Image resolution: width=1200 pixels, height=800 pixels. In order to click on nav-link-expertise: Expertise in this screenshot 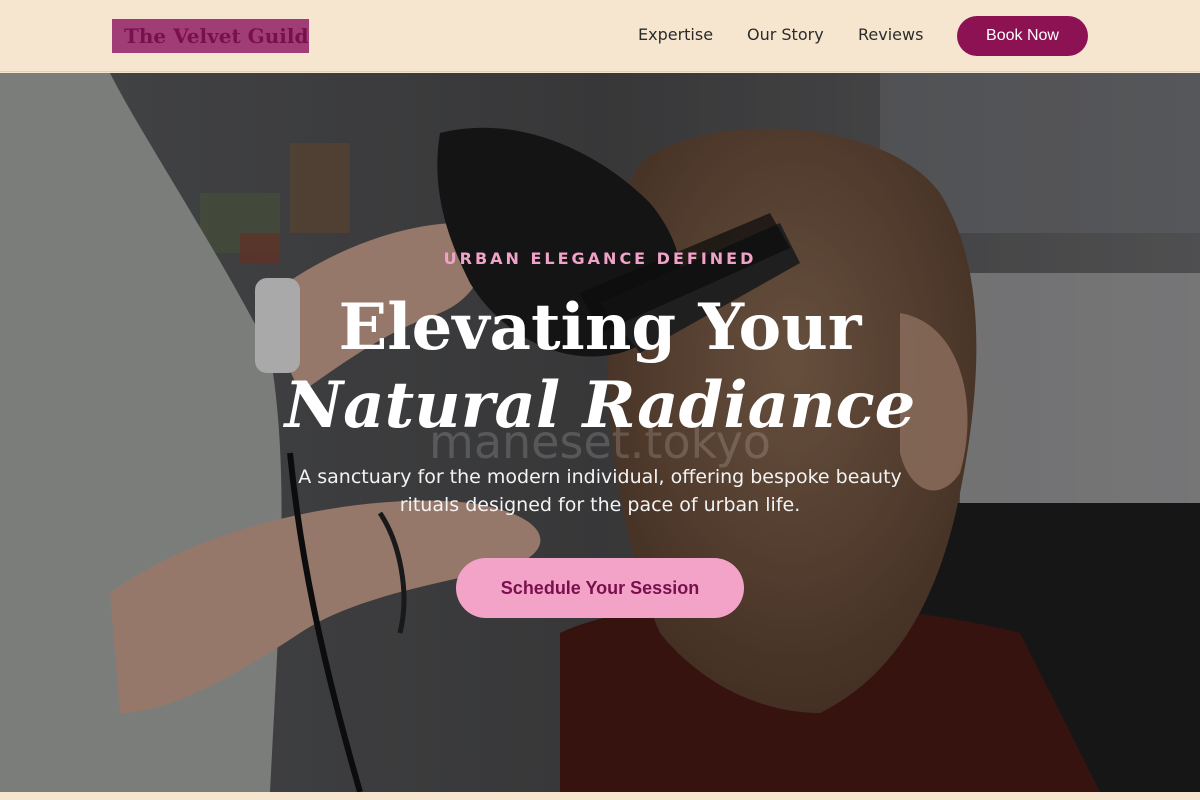, I will do `click(675, 35)`.